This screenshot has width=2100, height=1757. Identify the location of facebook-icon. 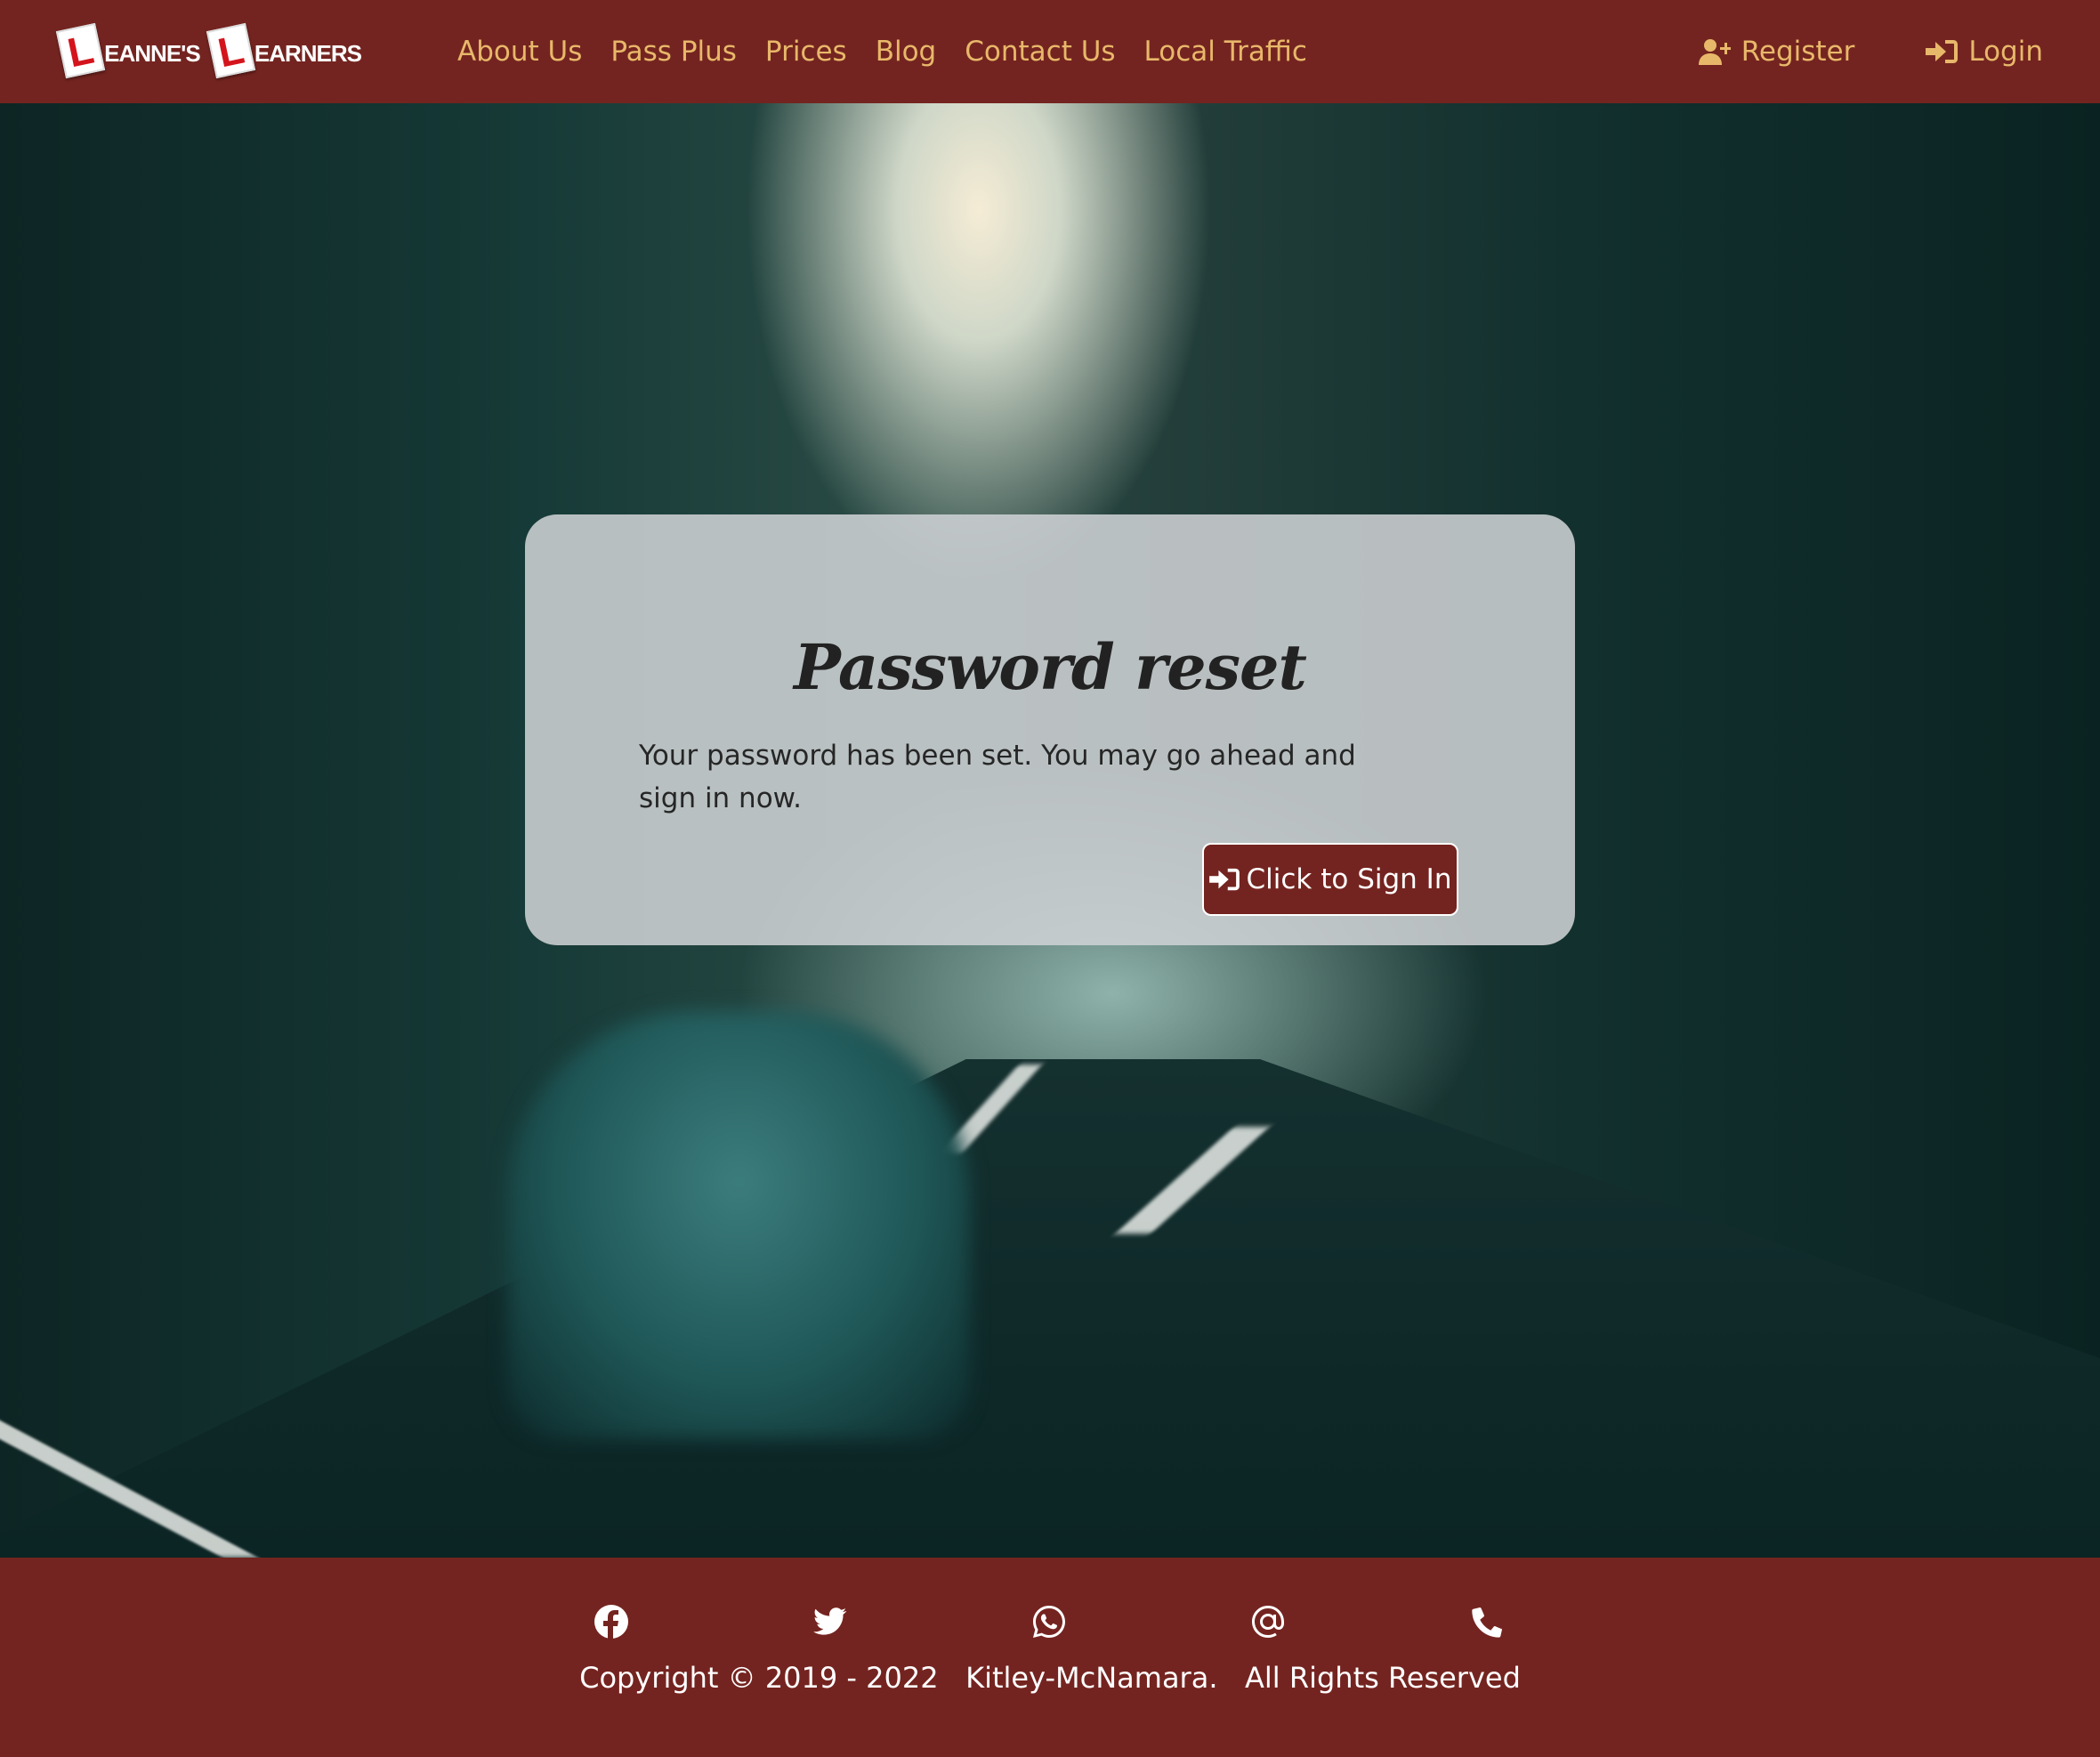
(611, 1622).